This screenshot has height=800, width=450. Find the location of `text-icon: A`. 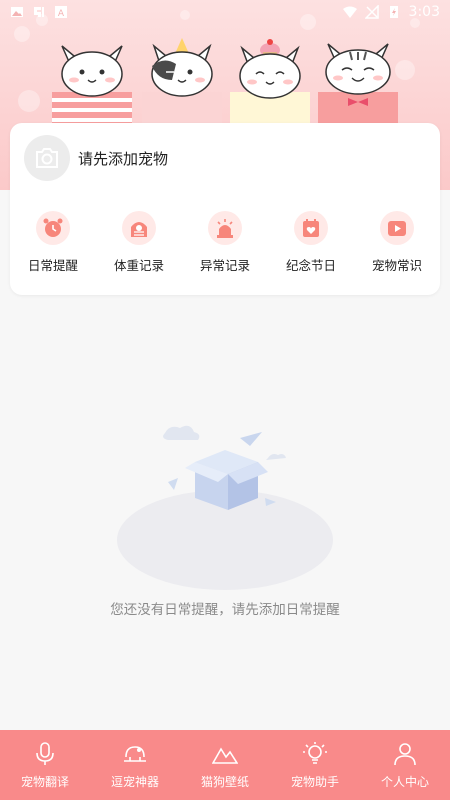

text-icon: A is located at coordinates (61, 12).